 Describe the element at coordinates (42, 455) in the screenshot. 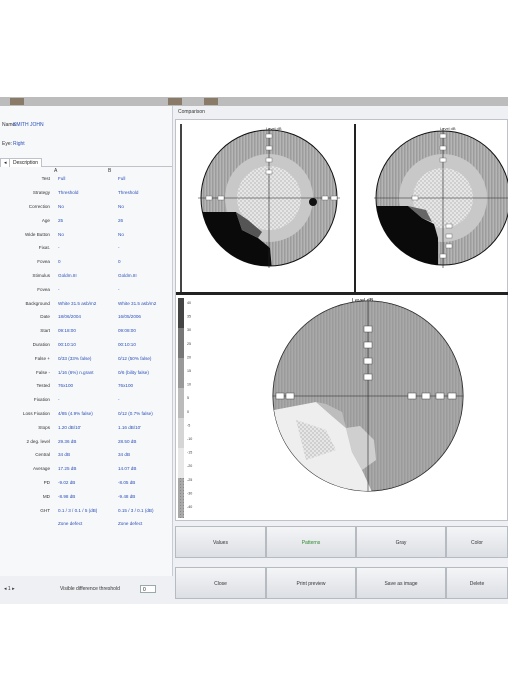

I see `row-key: Central` at that location.